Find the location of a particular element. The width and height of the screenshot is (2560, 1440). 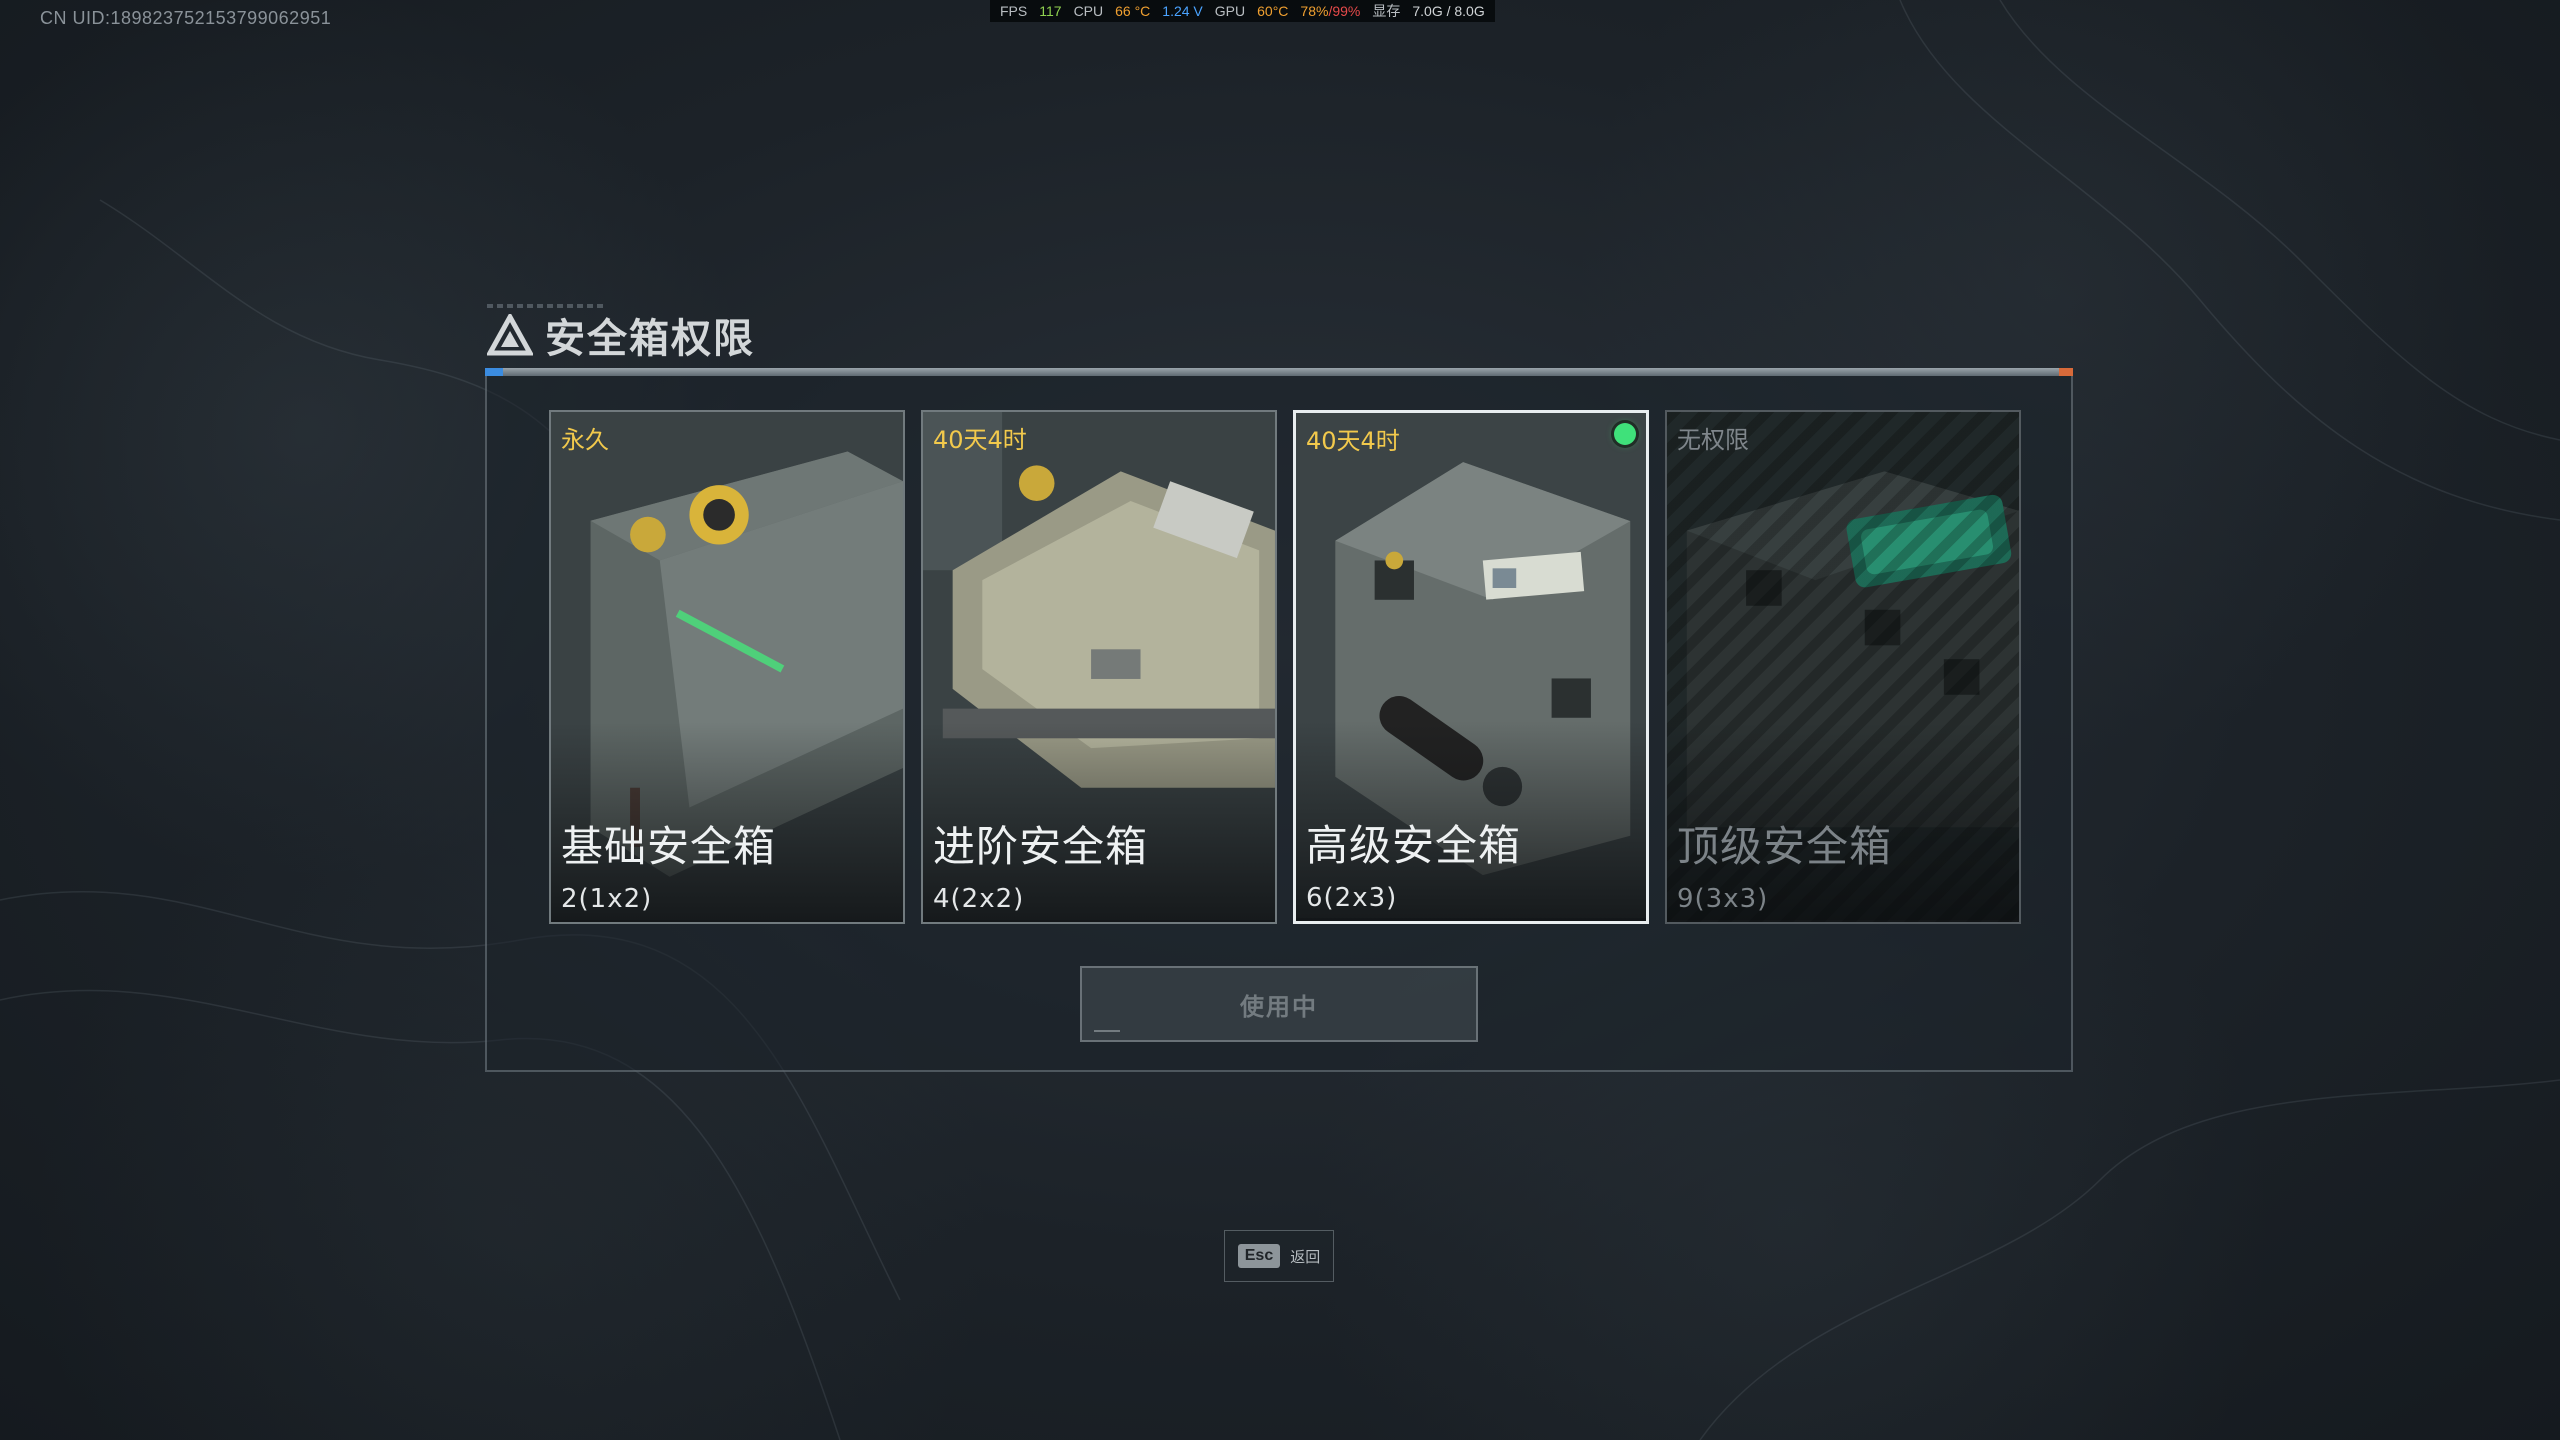

user-uid: CN UID:1898237521537990629​51 is located at coordinates (186, 18).